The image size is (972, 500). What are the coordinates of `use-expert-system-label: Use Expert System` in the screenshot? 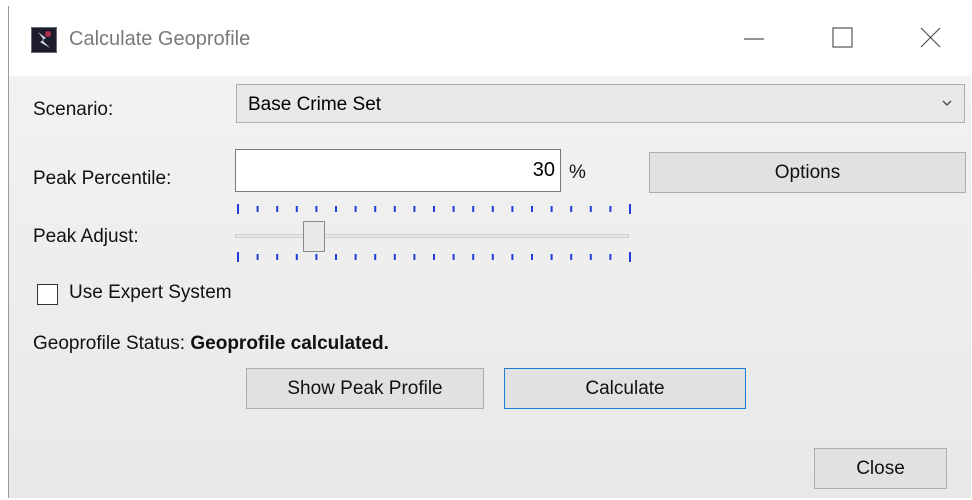 It's located at (150, 293).